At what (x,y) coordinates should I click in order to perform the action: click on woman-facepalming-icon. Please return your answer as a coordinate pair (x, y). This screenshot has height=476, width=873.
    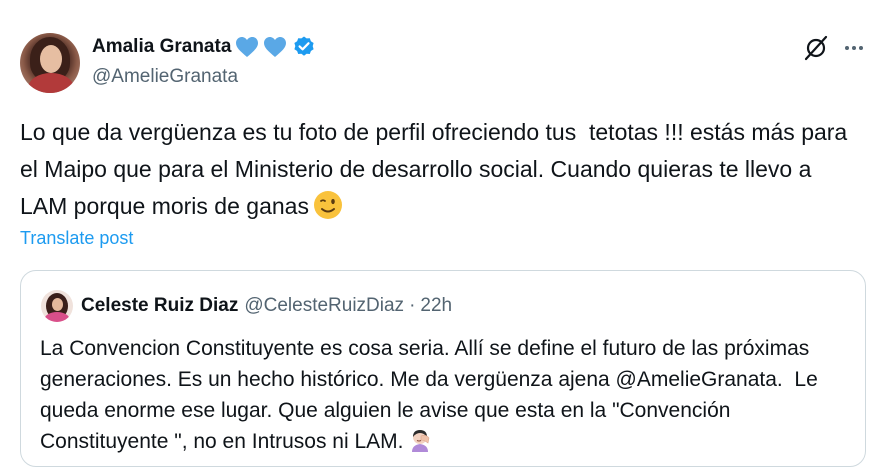
    Looking at the image, I should click on (421, 441).